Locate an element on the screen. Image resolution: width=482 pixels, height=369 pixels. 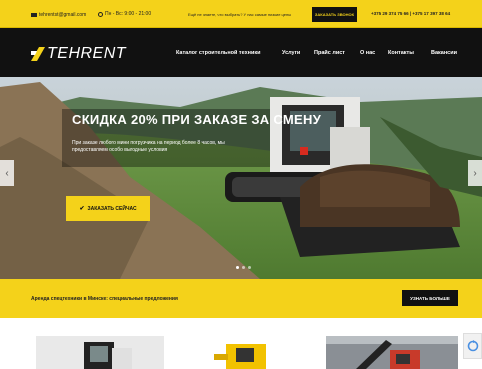
order-now-button: ✔ ЗАКАЗАТЬ СЕЙЧАС is located at coordinates (108, 208).